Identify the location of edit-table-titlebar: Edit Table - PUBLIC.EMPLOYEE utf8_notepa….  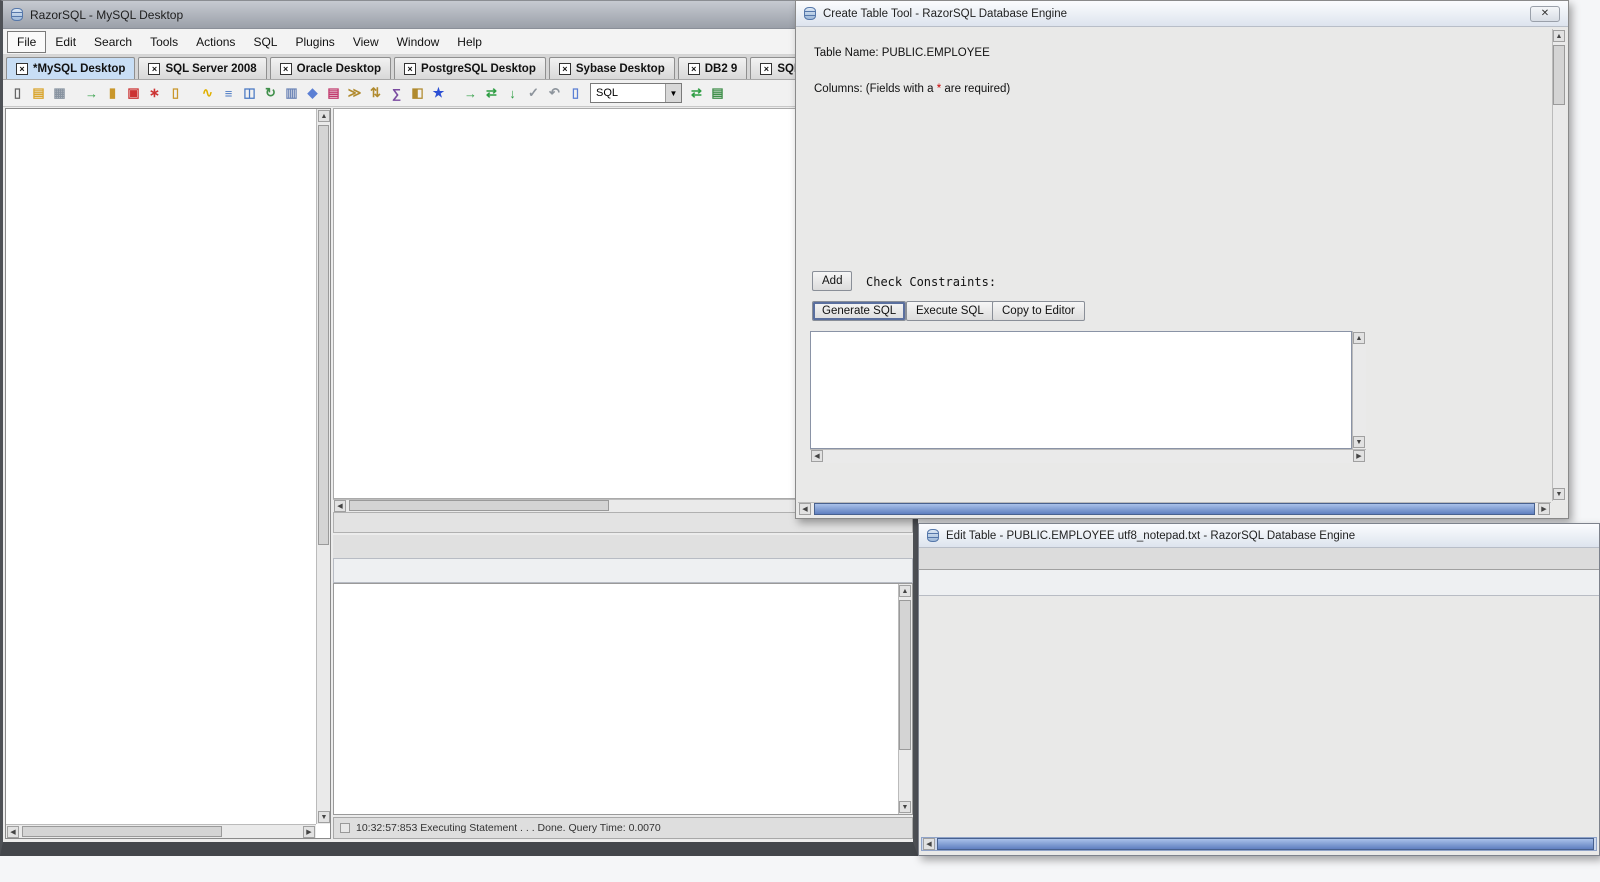
(1259, 536).